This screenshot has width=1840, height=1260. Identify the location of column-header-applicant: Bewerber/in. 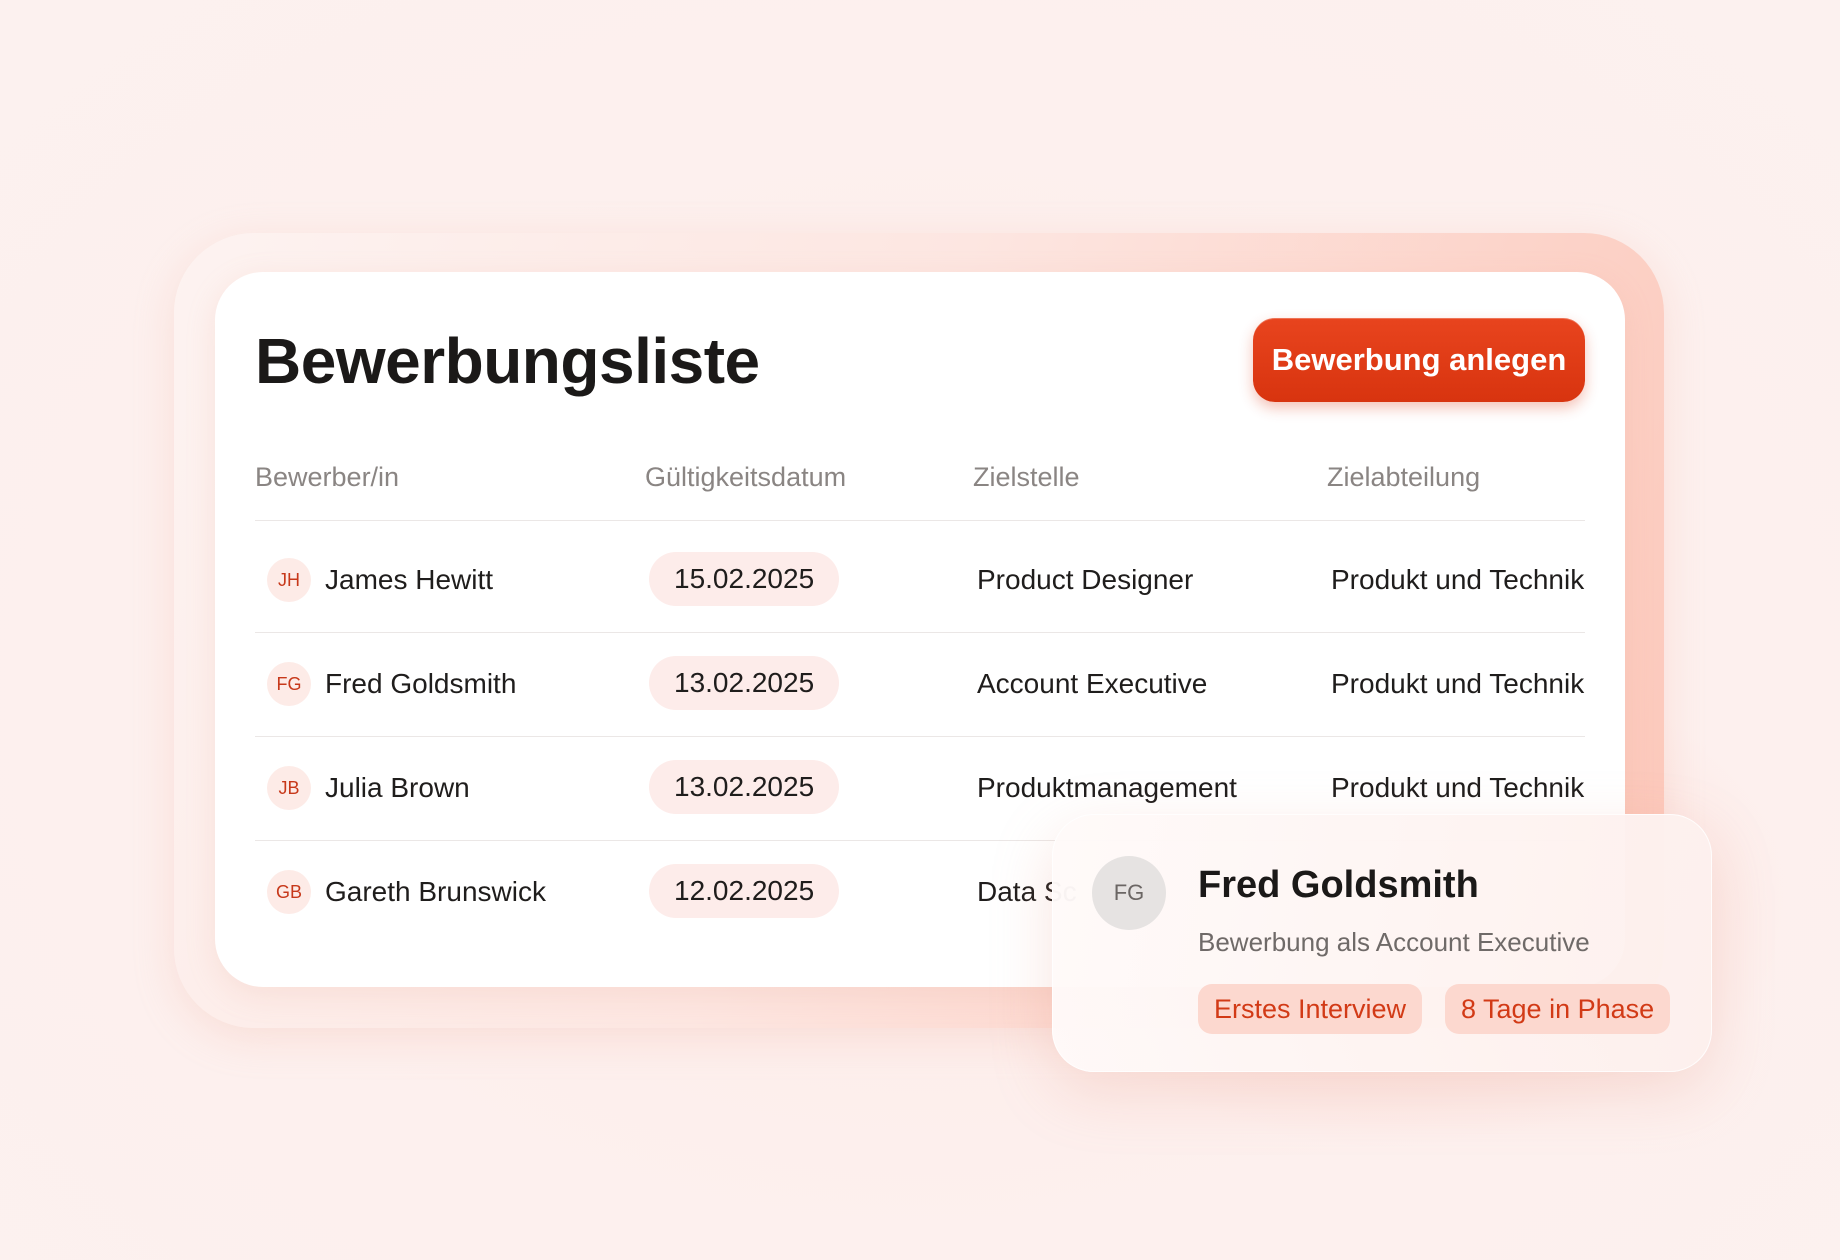
(327, 477).